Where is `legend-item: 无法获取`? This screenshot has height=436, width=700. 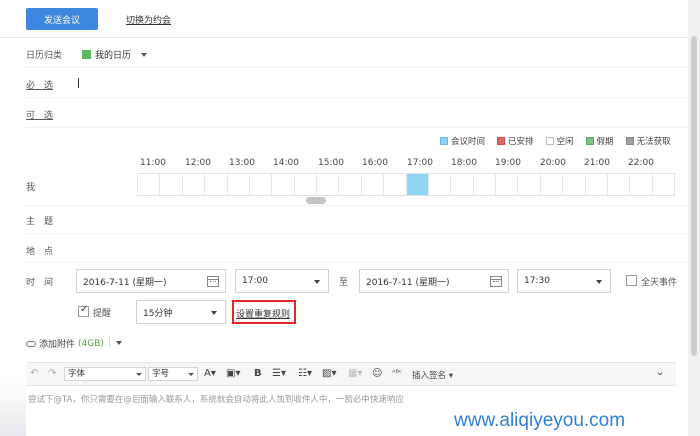
legend-item: 无法获取 is located at coordinates (648, 141).